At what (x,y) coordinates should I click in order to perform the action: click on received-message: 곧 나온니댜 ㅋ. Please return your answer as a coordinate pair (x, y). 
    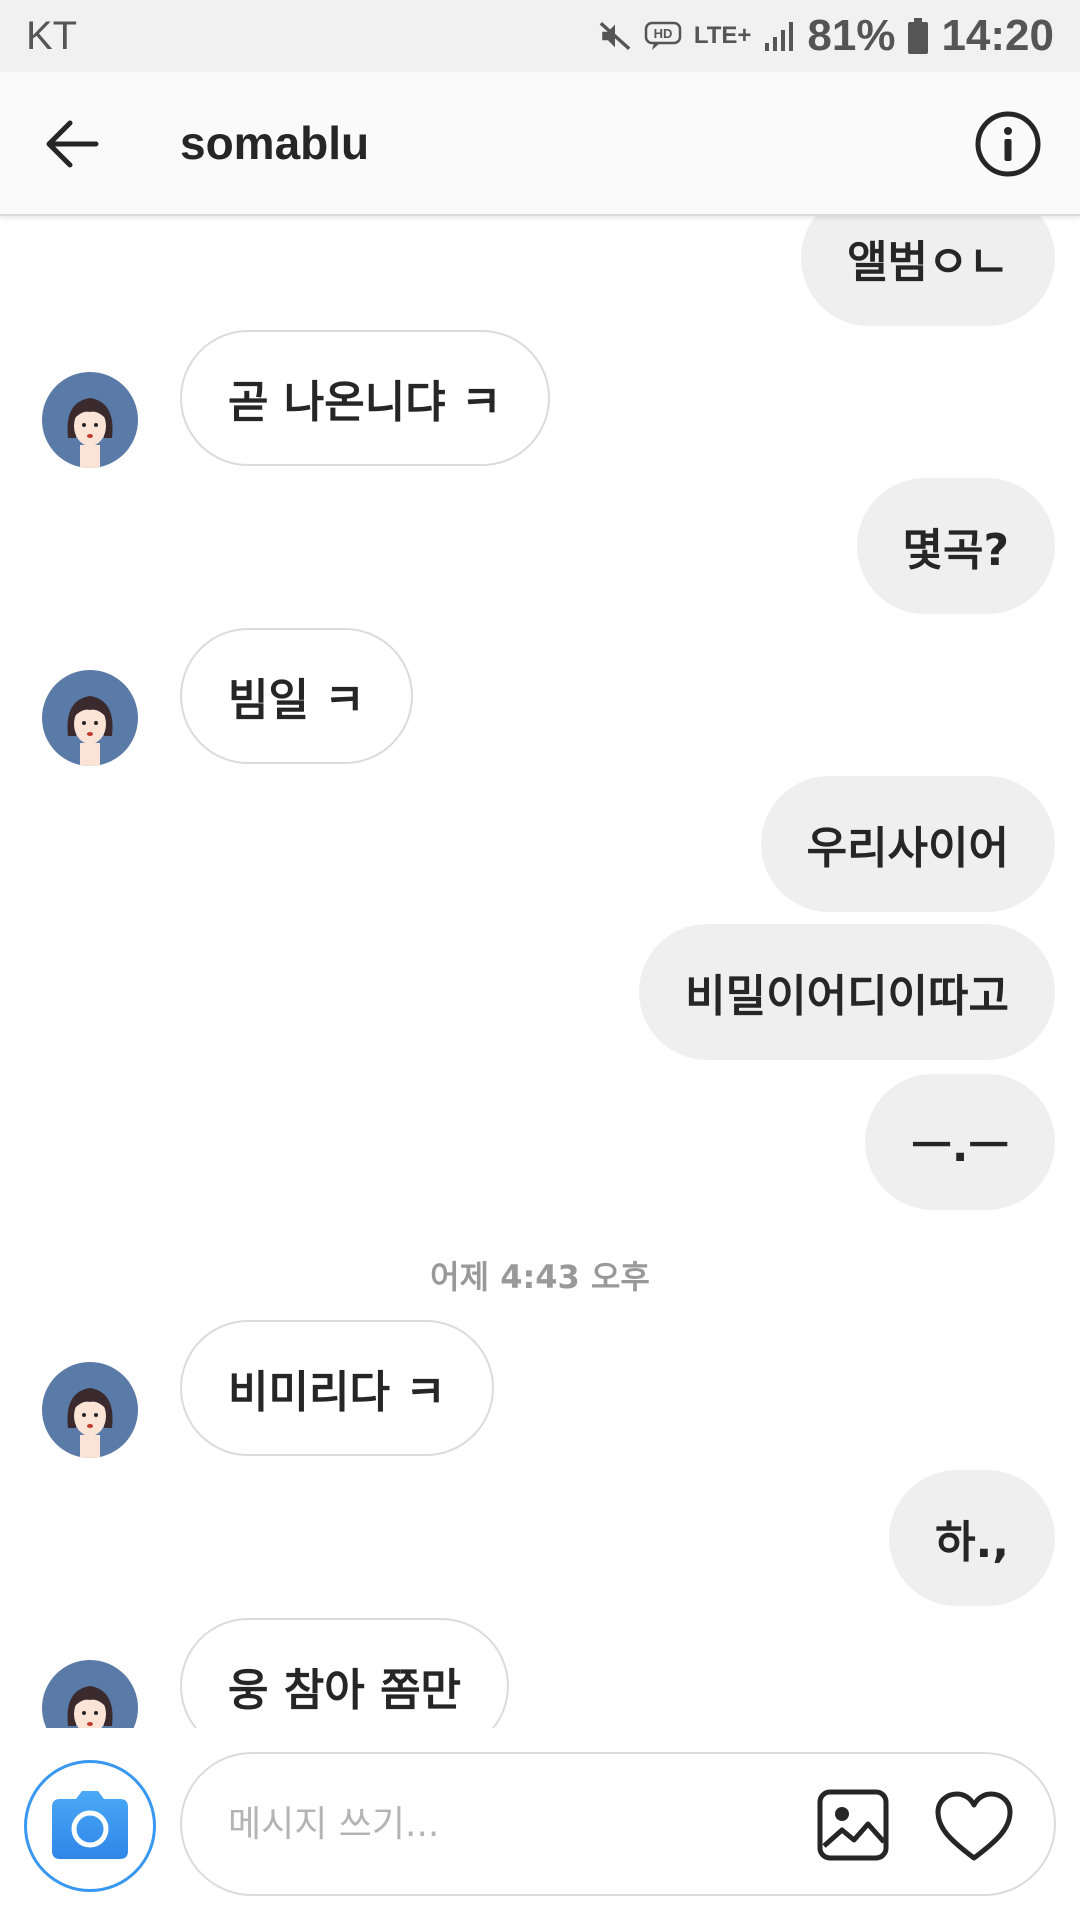
    Looking at the image, I should click on (365, 398).